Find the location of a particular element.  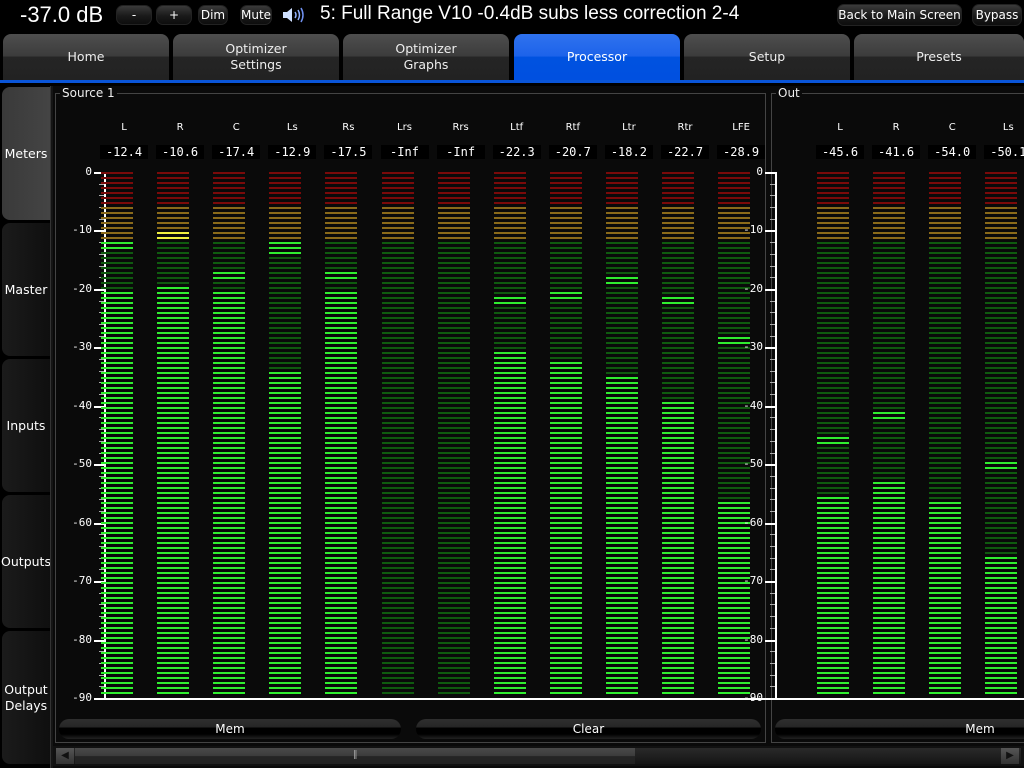

side-tab-meters: Meters is located at coordinates (26, 153).